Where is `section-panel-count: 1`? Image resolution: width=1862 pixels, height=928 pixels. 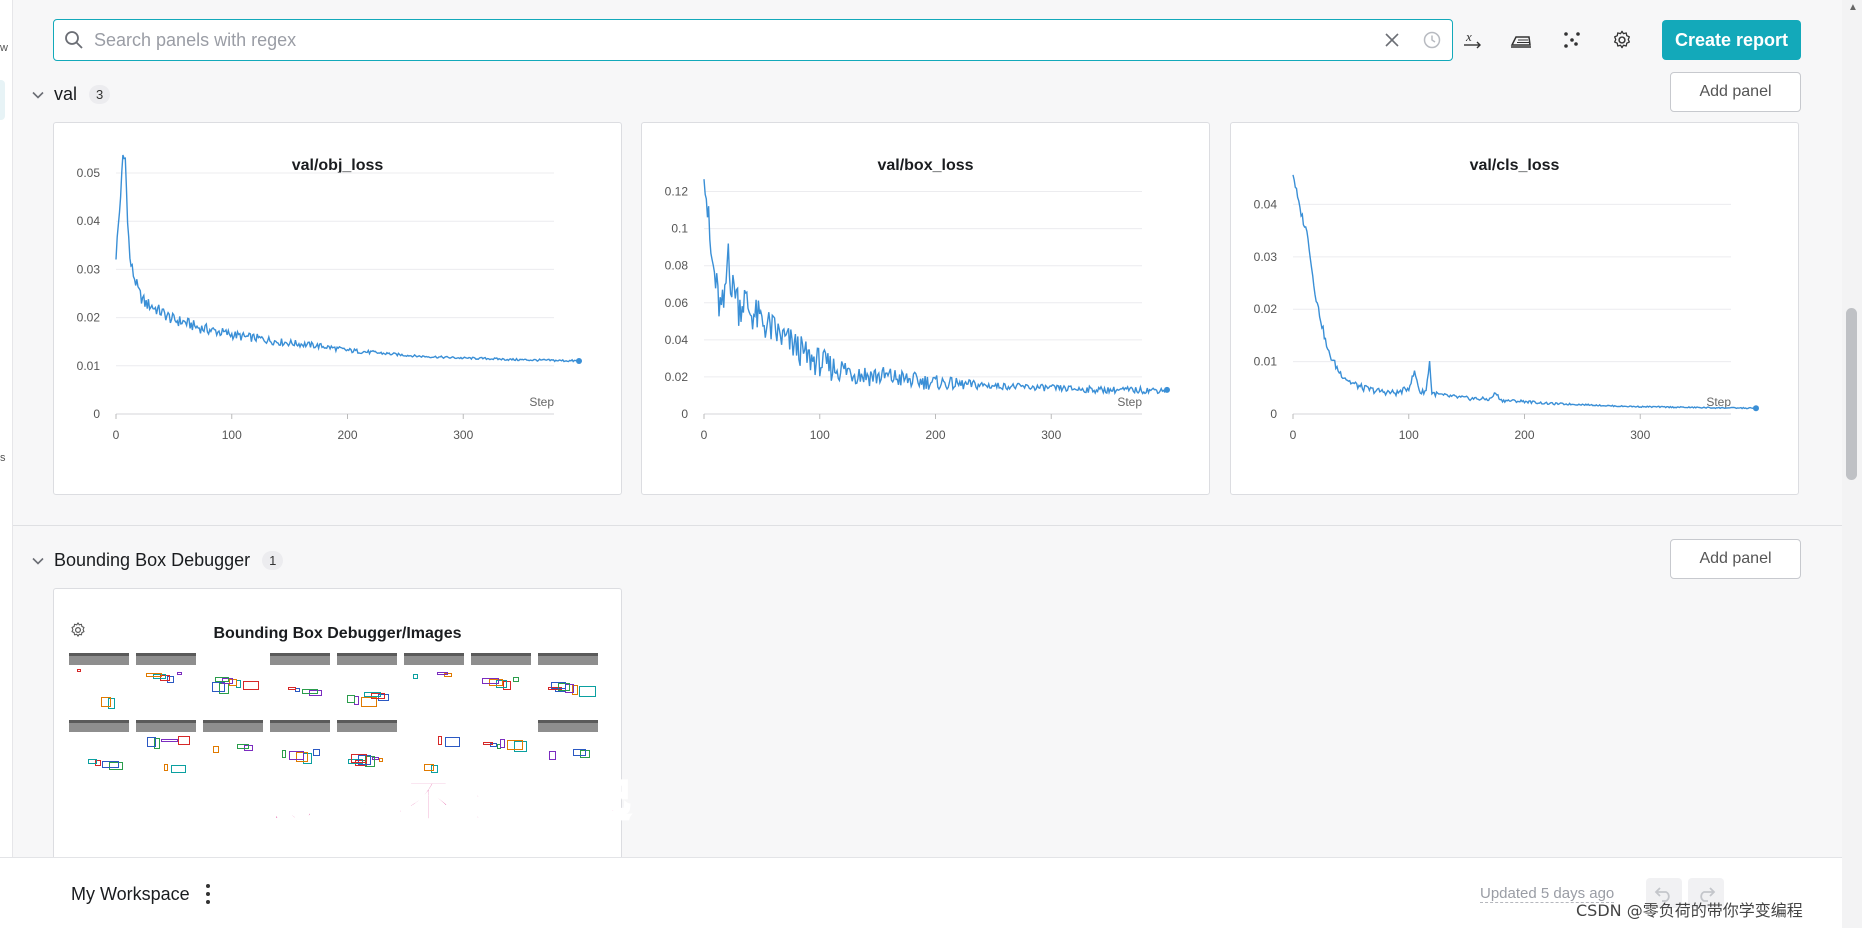
section-panel-count: 1 is located at coordinates (273, 560).